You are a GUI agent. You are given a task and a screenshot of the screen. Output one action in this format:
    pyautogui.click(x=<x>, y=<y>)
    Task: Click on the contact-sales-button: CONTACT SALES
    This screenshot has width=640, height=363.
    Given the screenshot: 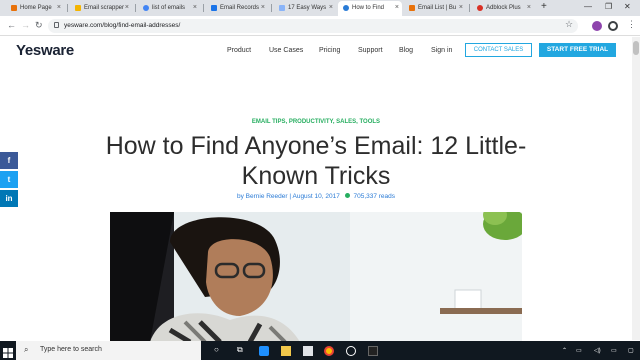 What is the action you would take?
    pyautogui.click(x=498, y=50)
    